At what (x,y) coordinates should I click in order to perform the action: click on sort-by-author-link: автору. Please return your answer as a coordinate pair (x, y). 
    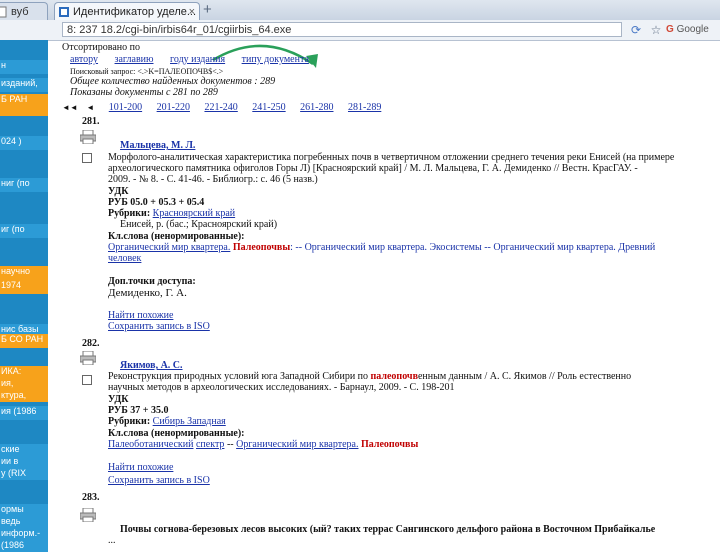
    Looking at the image, I should click on (84, 59).